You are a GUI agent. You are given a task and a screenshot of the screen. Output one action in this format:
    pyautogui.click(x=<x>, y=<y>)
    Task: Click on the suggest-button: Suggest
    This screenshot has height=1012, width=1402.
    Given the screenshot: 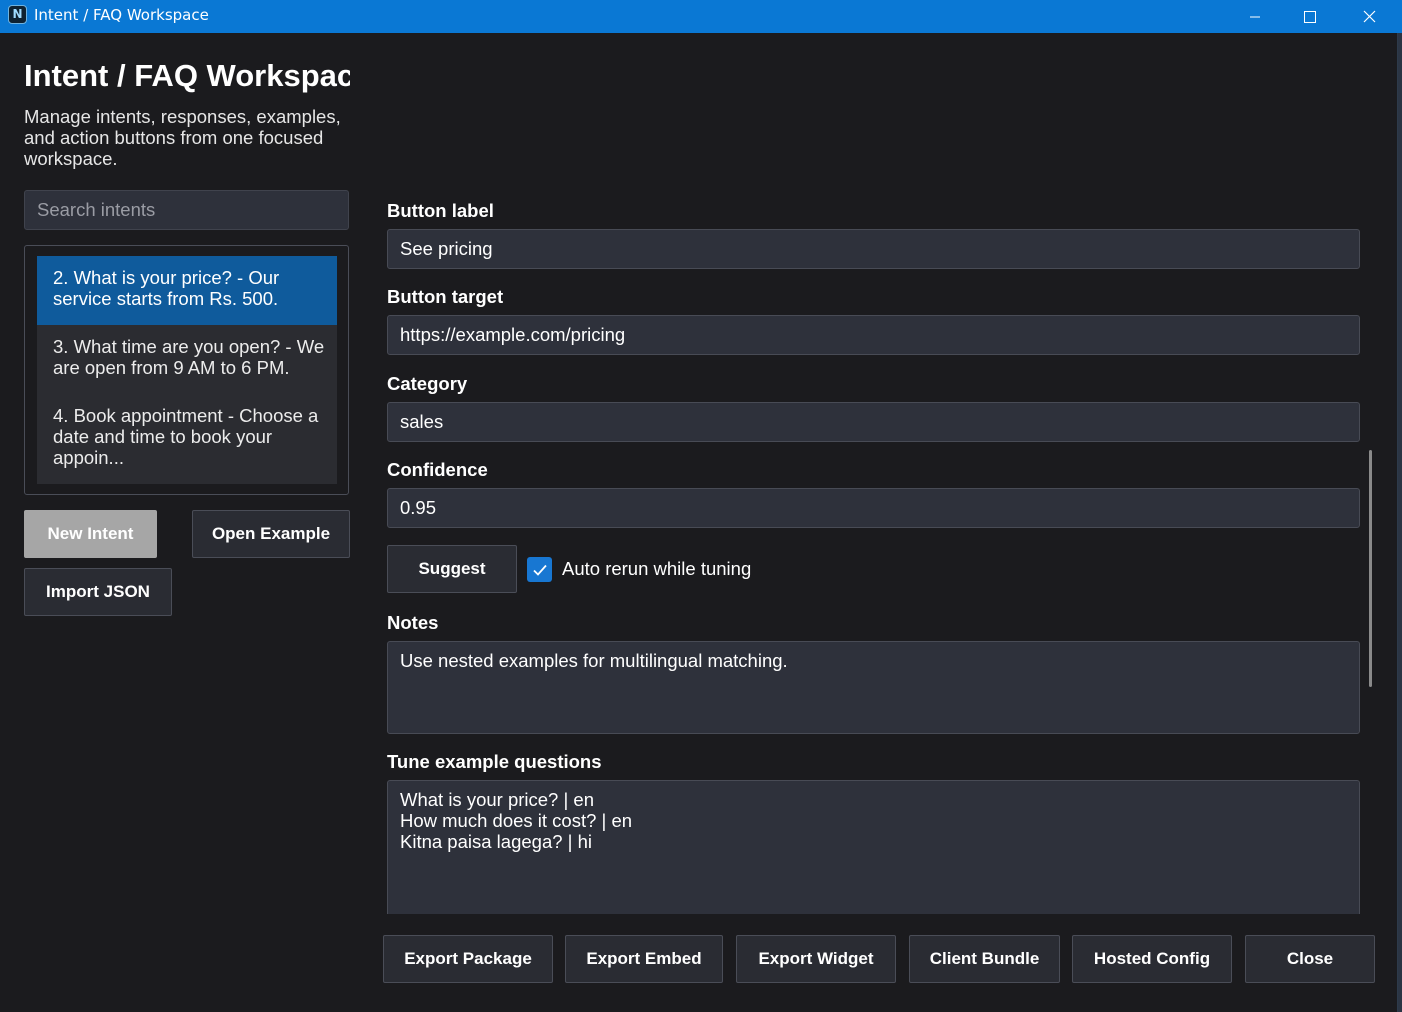 What is the action you would take?
    pyautogui.click(x=452, y=569)
    